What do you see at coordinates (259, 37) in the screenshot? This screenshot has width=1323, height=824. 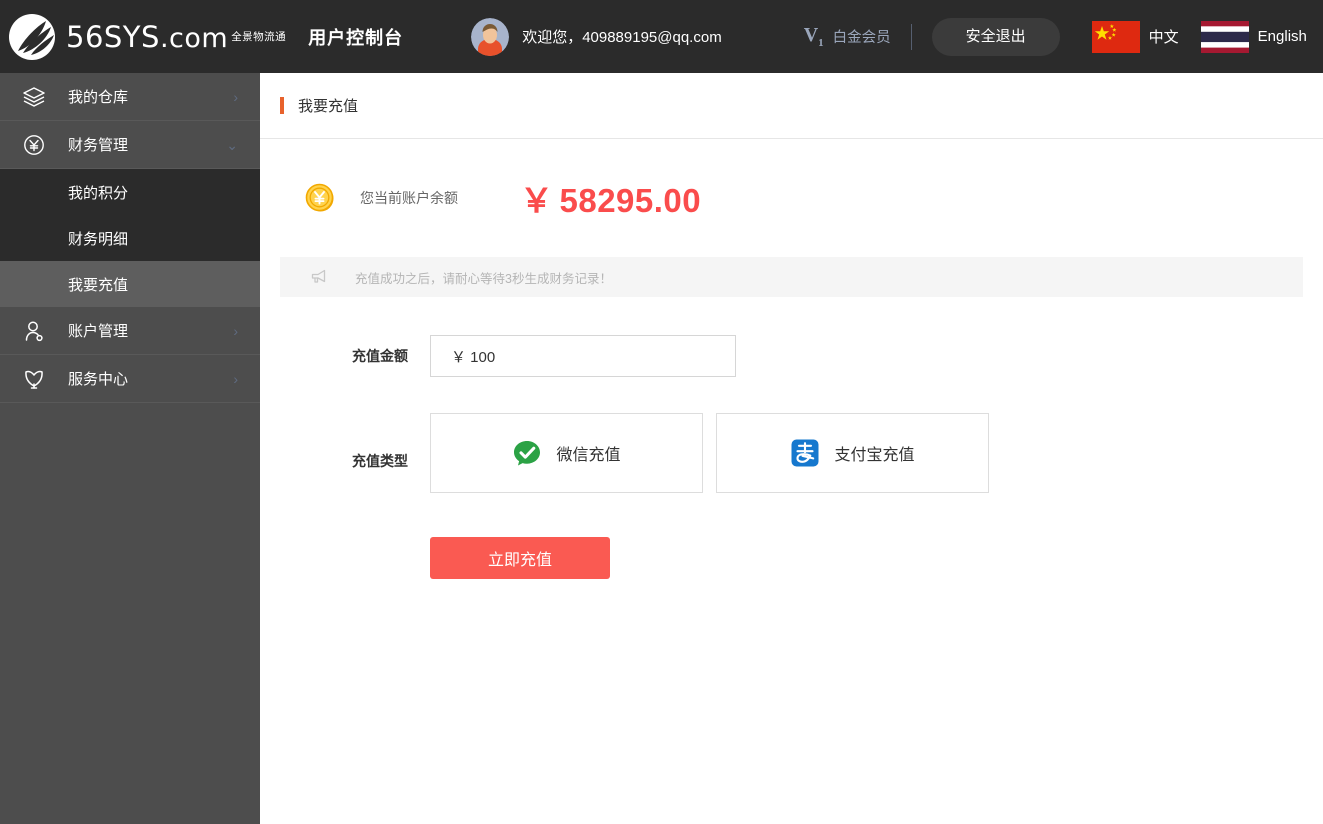 I see `logo-subtitle: 全景物流通` at bounding box center [259, 37].